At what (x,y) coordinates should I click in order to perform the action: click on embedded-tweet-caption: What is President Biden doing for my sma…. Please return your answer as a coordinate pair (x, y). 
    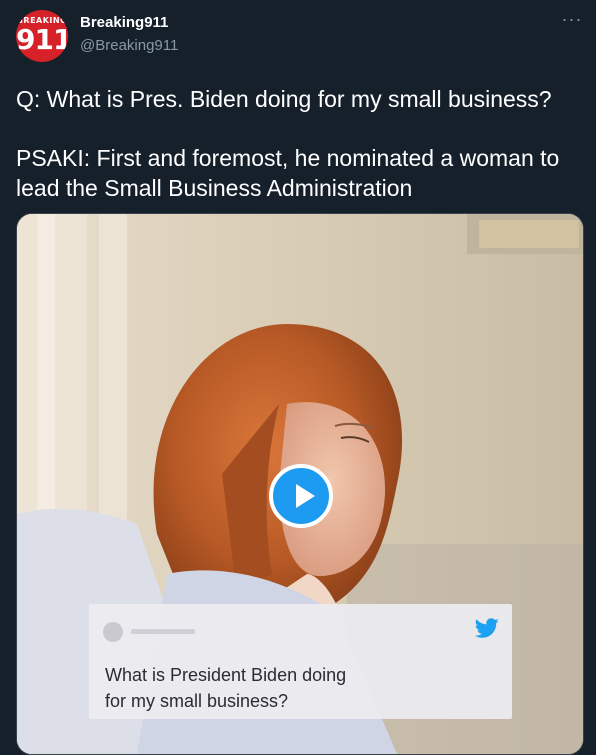
    Looking at the image, I should click on (300, 661).